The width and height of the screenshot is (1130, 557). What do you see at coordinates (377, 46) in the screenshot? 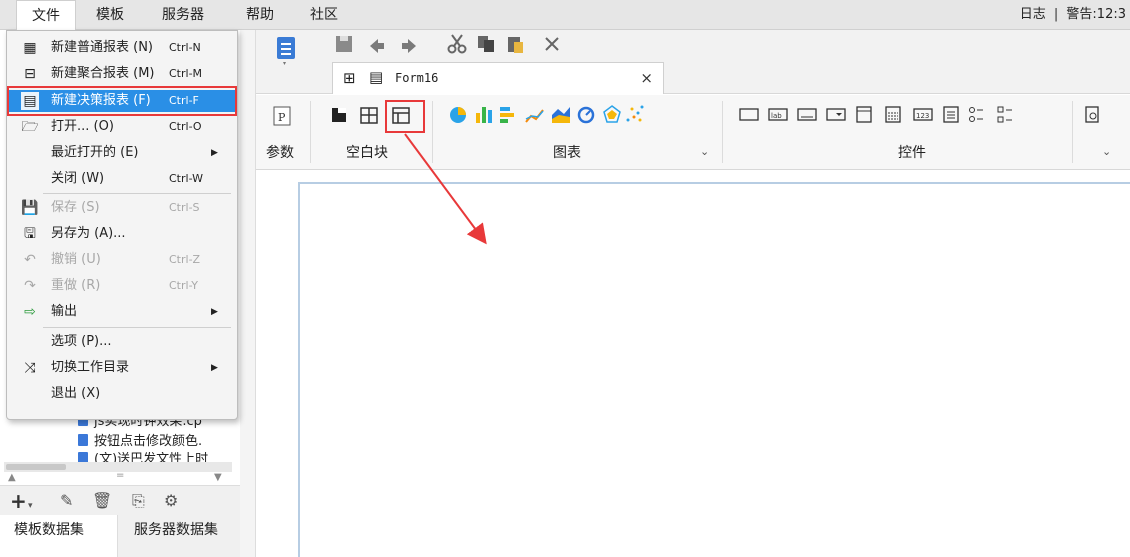
I see `undo-icon` at bounding box center [377, 46].